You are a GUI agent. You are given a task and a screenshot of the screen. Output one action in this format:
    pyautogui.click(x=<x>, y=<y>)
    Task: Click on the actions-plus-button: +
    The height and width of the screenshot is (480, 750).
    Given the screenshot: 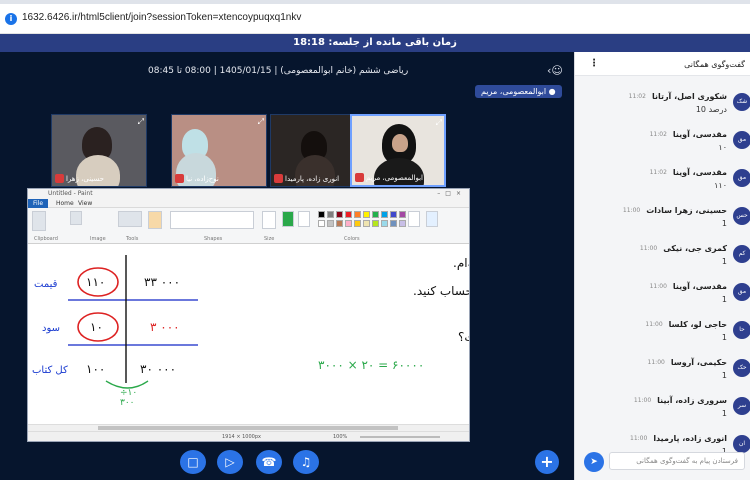 What is the action you would take?
    pyautogui.click(x=547, y=462)
    